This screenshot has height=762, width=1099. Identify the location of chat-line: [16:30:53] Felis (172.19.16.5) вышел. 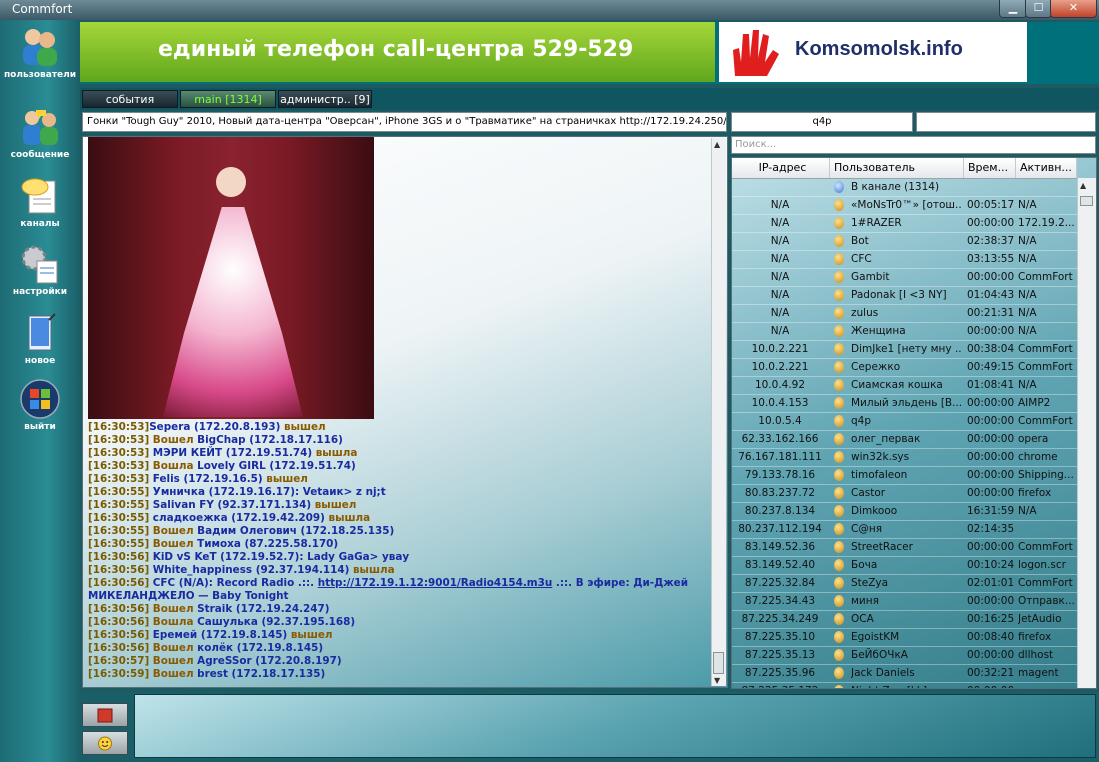
(398, 479).